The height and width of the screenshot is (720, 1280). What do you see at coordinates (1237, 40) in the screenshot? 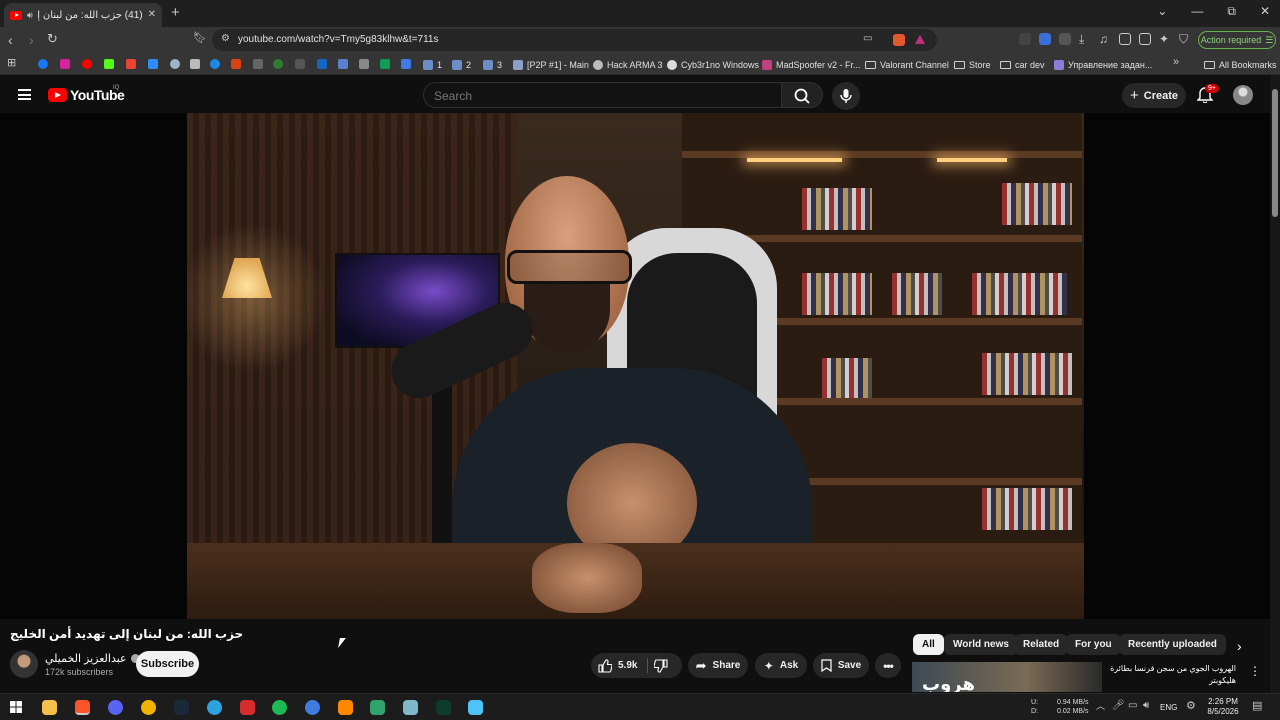
I see `action-required-button: Action required ☰` at bounding box center [1237, 40].